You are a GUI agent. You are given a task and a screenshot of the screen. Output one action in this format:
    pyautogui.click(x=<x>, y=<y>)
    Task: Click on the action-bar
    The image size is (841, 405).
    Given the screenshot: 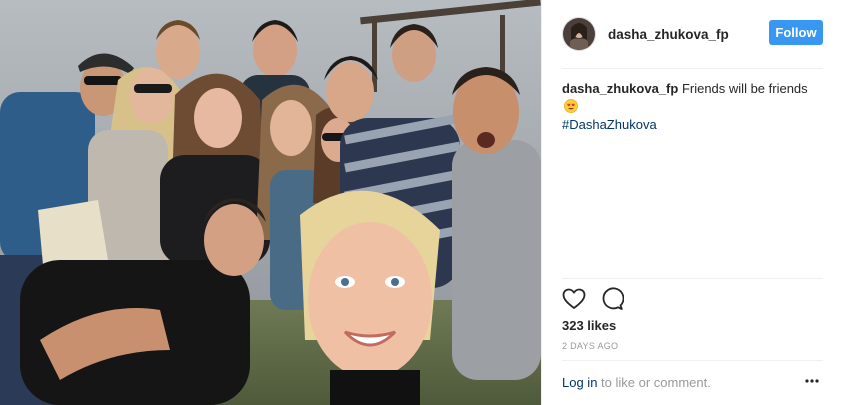 What is the action you would take?
    pyautogui.click(x=600, y=299)
    